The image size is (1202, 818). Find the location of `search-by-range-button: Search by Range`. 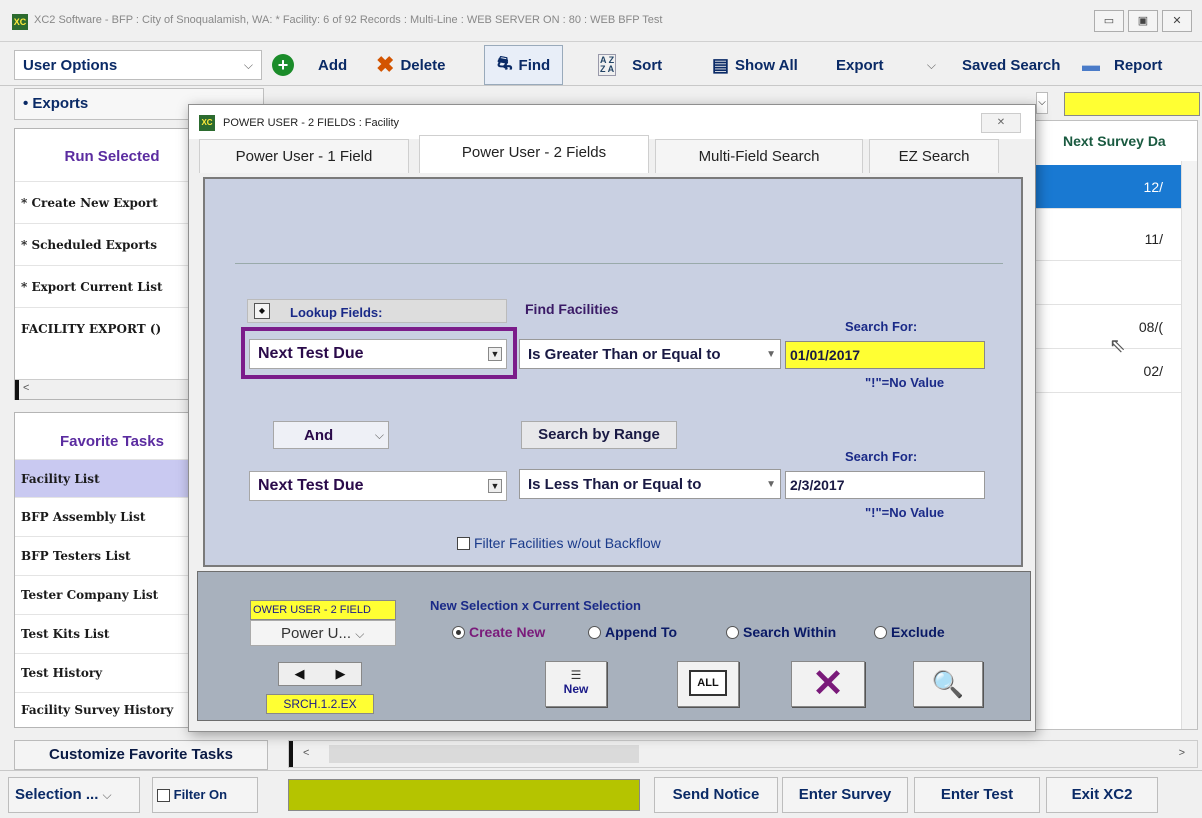

search-by-range-button: Search by Range is located at coordinates (599, 435).